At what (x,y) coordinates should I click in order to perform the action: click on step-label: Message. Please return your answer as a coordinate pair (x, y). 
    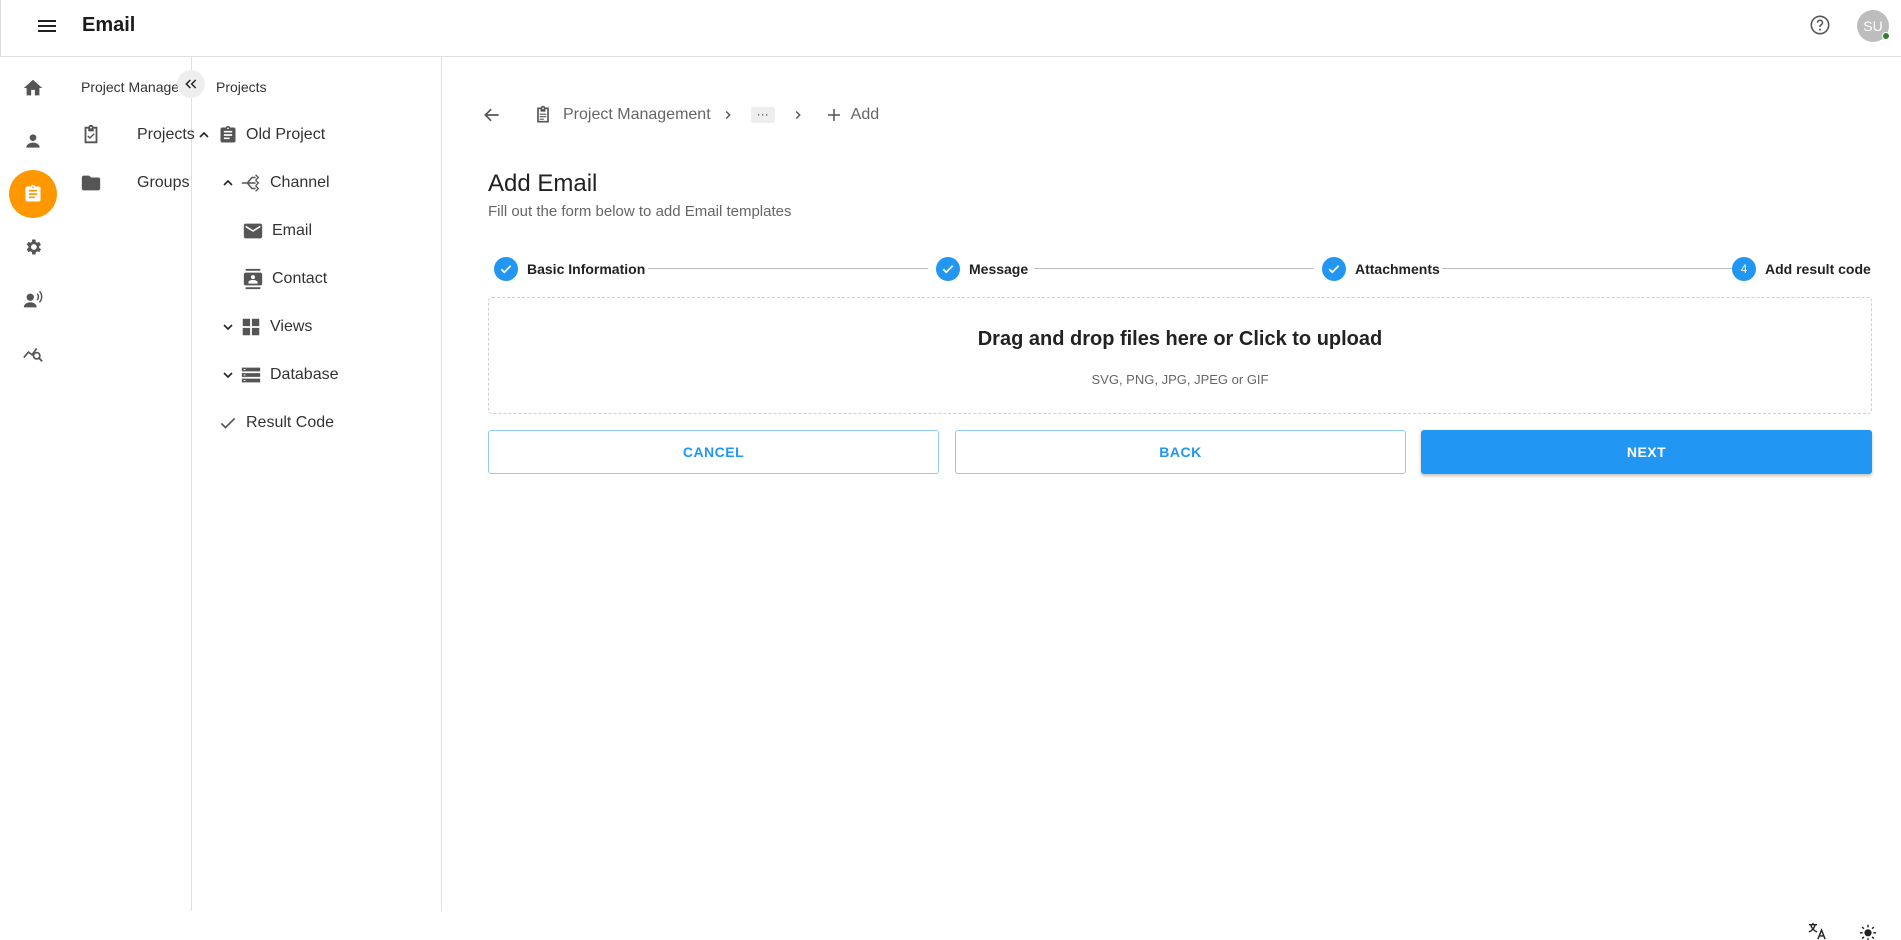
    Looking at the image, I should click on (999, 269).